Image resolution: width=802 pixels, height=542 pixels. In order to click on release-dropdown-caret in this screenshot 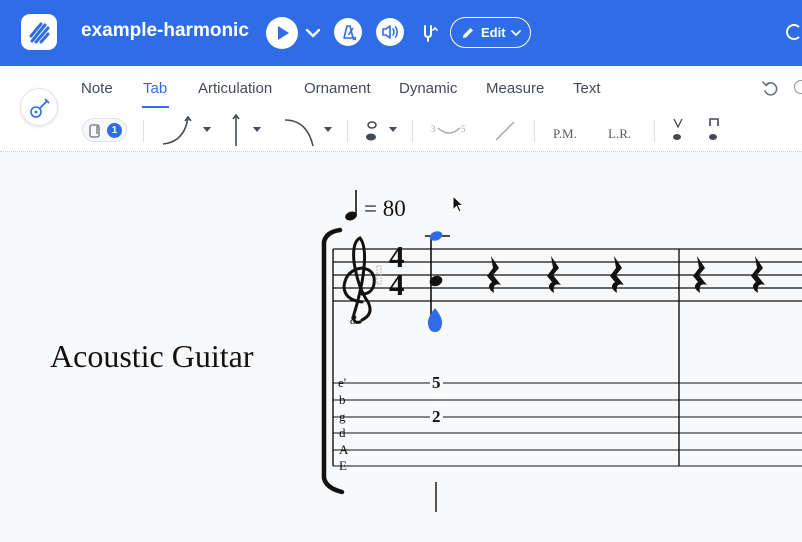, I will do `click(328, 129)`.